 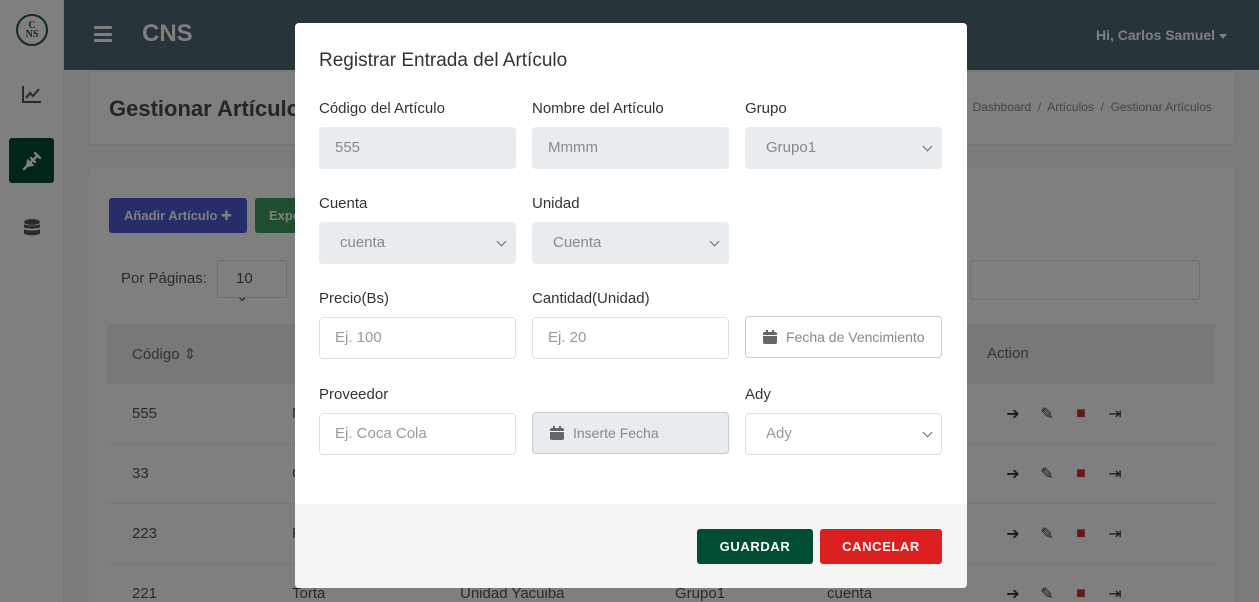 I want to click on modal-title: Registrar Entrada del Artículo, so click(x=443, y=60).